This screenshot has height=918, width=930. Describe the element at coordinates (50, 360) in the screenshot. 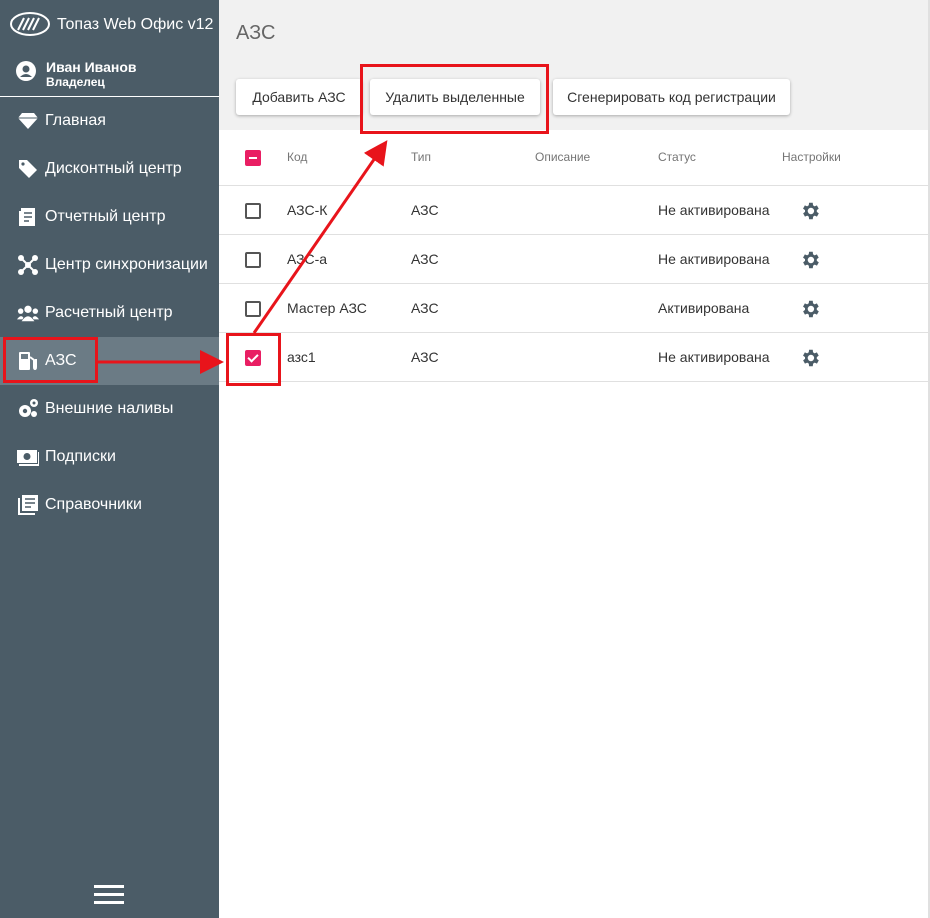

I see `annotation-highlight-azs-nav` at that location.